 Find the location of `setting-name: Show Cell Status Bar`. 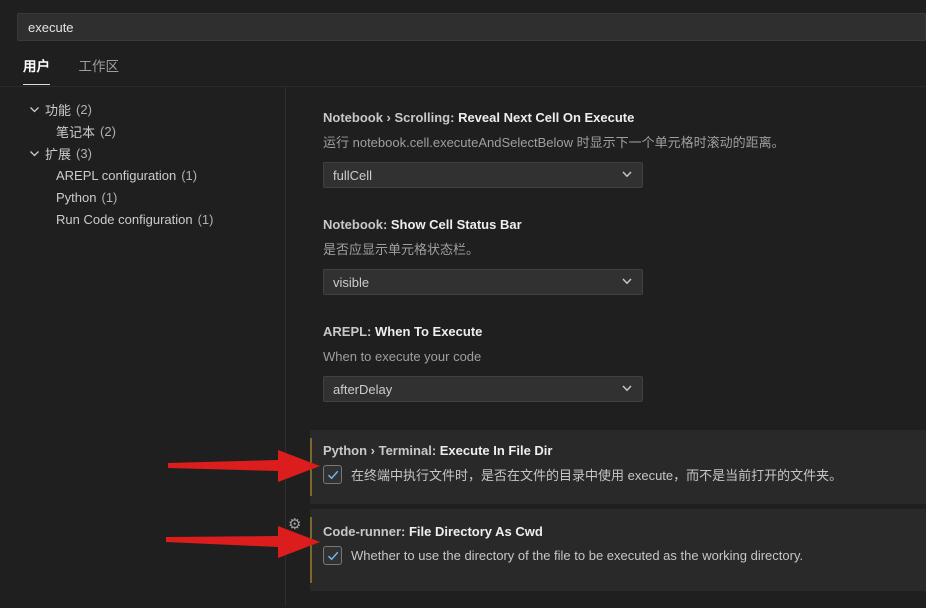

setting-name: Show Cell Status Bar is located at coordinates (456, 224).